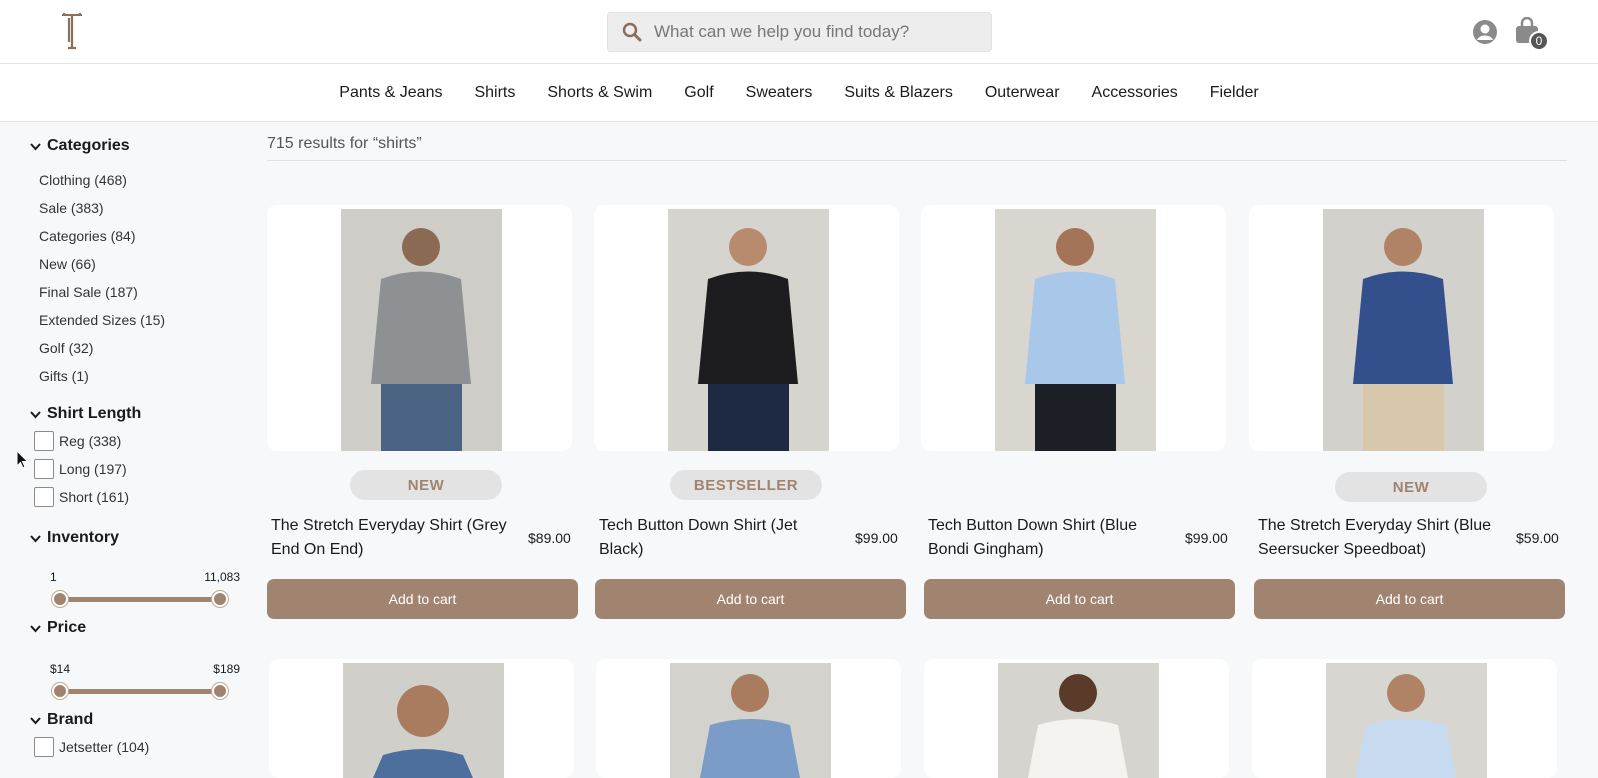 The image size is (1598, 778). What do you see at coordinates (60, 691) in the screenshot?
I see `price-min-handle` at bounding box center [60, 691].